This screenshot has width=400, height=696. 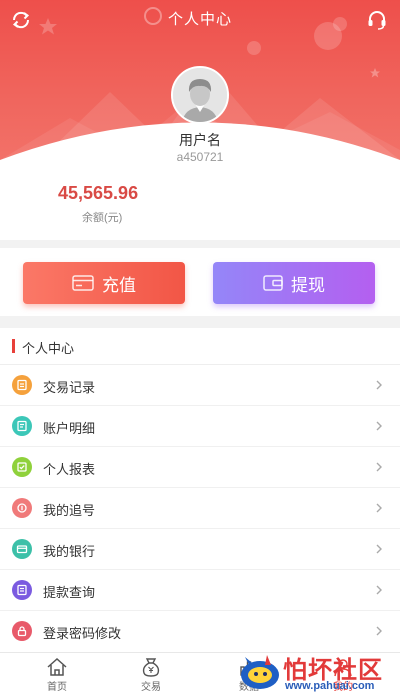 I want to click on watermark-url: www.pahuai.com, so click(x=330, y=686).